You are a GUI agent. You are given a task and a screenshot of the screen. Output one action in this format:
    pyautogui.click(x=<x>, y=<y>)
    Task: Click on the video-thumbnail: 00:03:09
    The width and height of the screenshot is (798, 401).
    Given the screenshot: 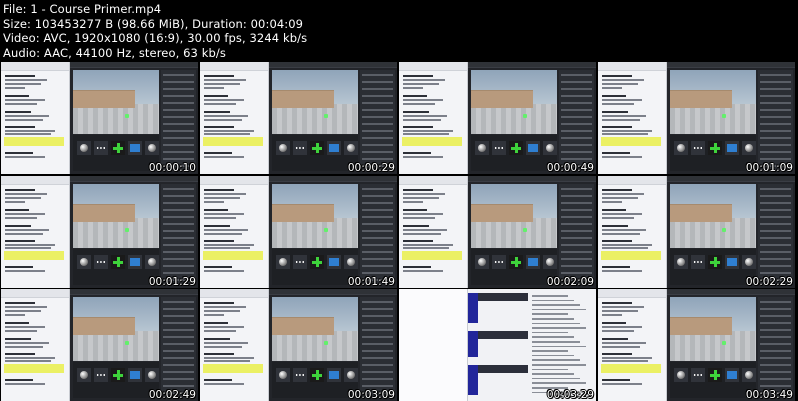 What is the action you would take?
    pyautogui.click(x=298, y=345)
    